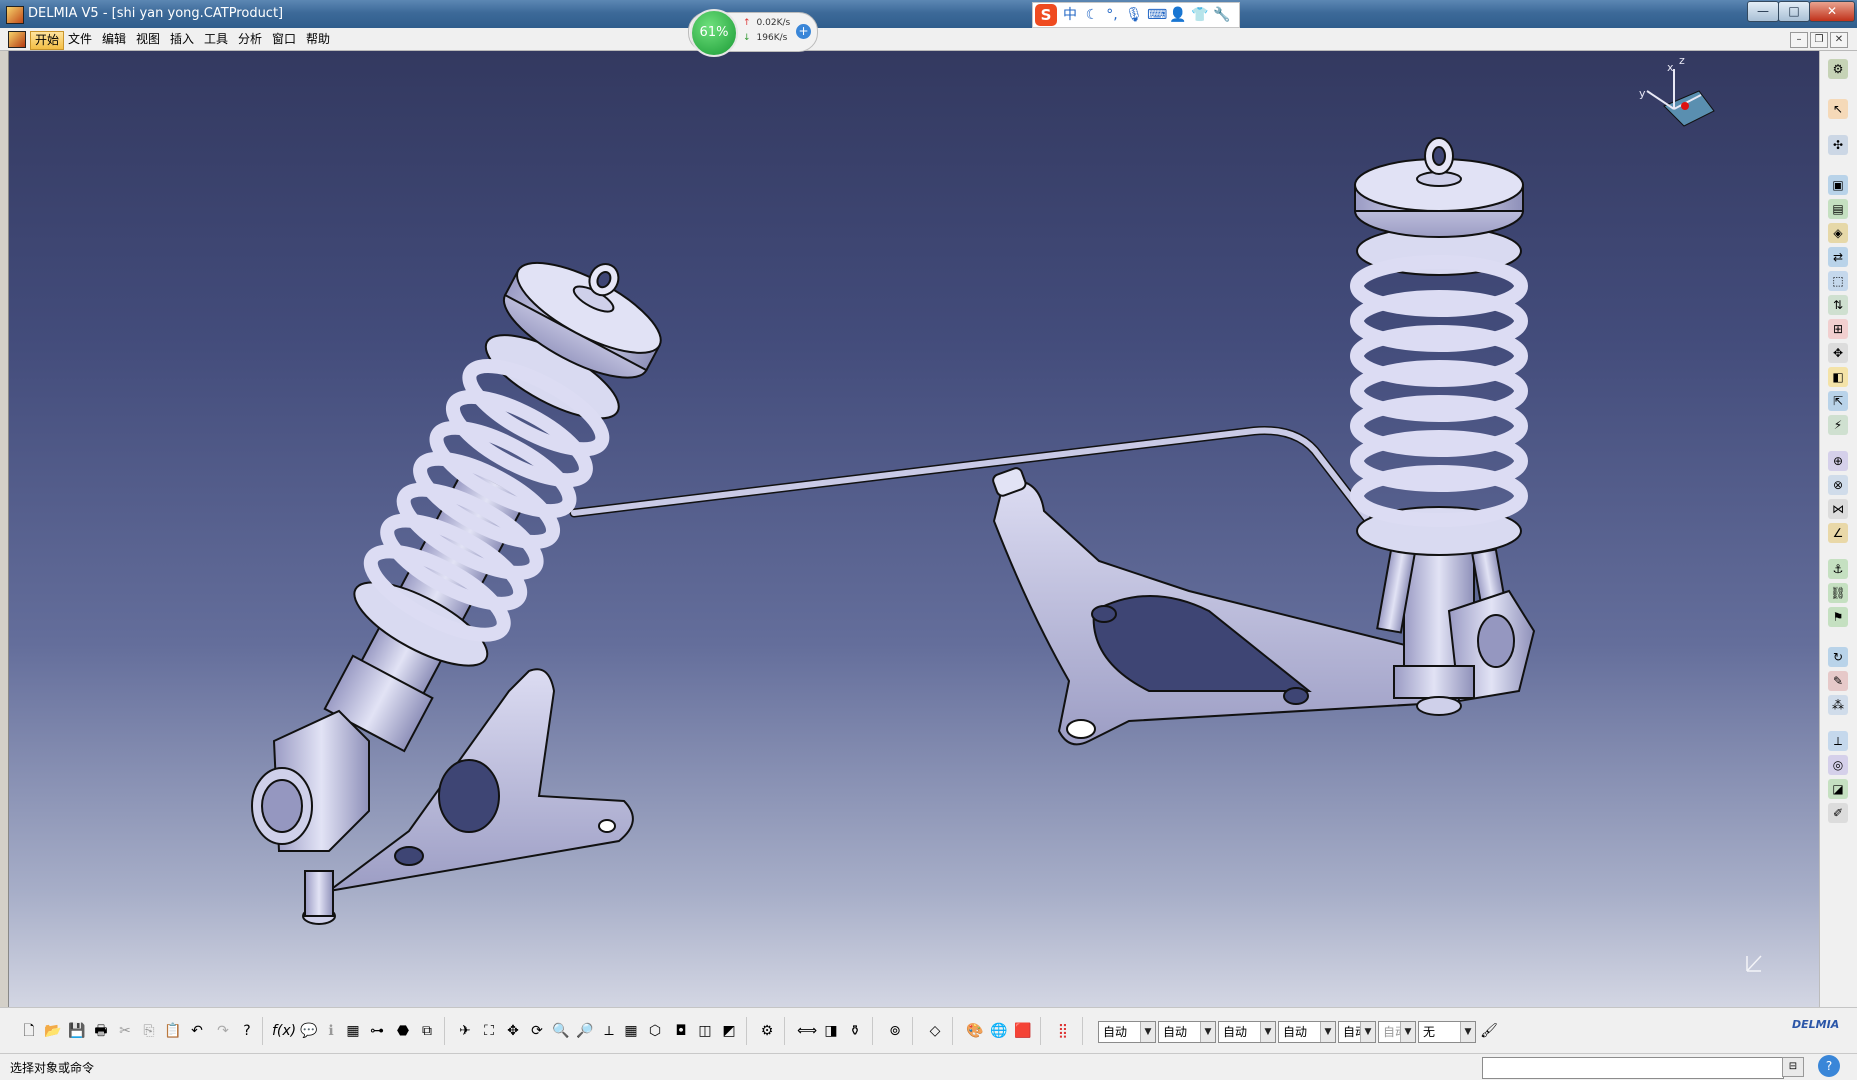 This screenshot has width=1857, height=1080. What do you see at coordinates (714, 33) in the screenshot?
I see `cpu-usage-badge: 61%` at bounding box center [714, 33].